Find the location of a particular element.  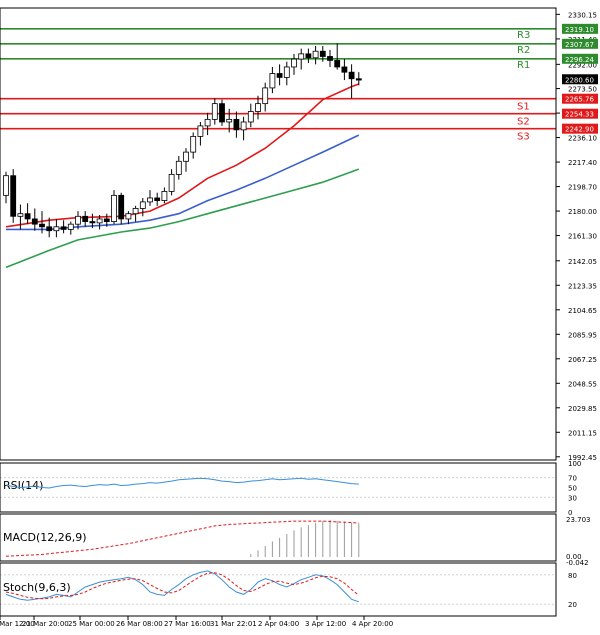

price-tick-label: 2217.40 is located at coordinates (582, 163).